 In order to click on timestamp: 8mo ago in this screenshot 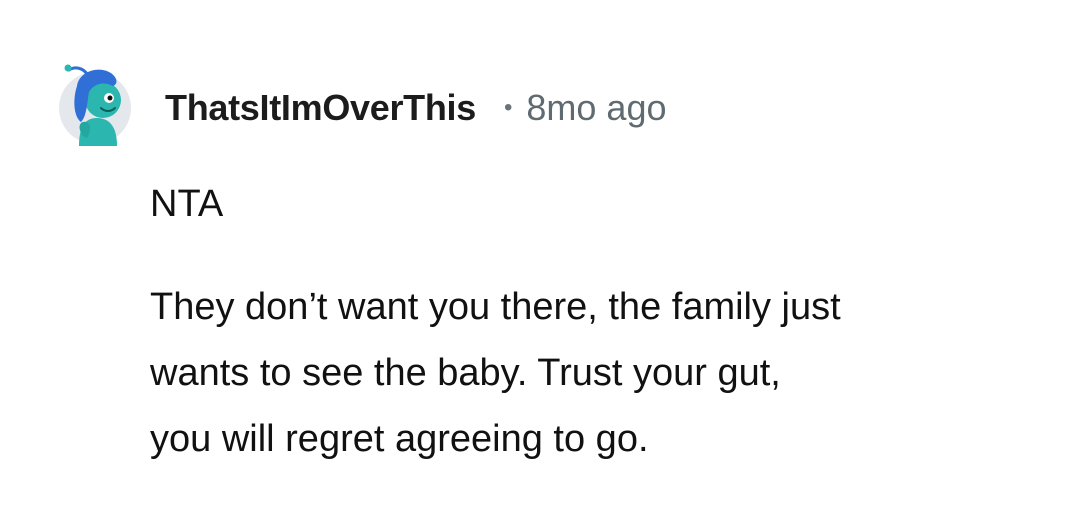, I will do `click(596, 107)`.